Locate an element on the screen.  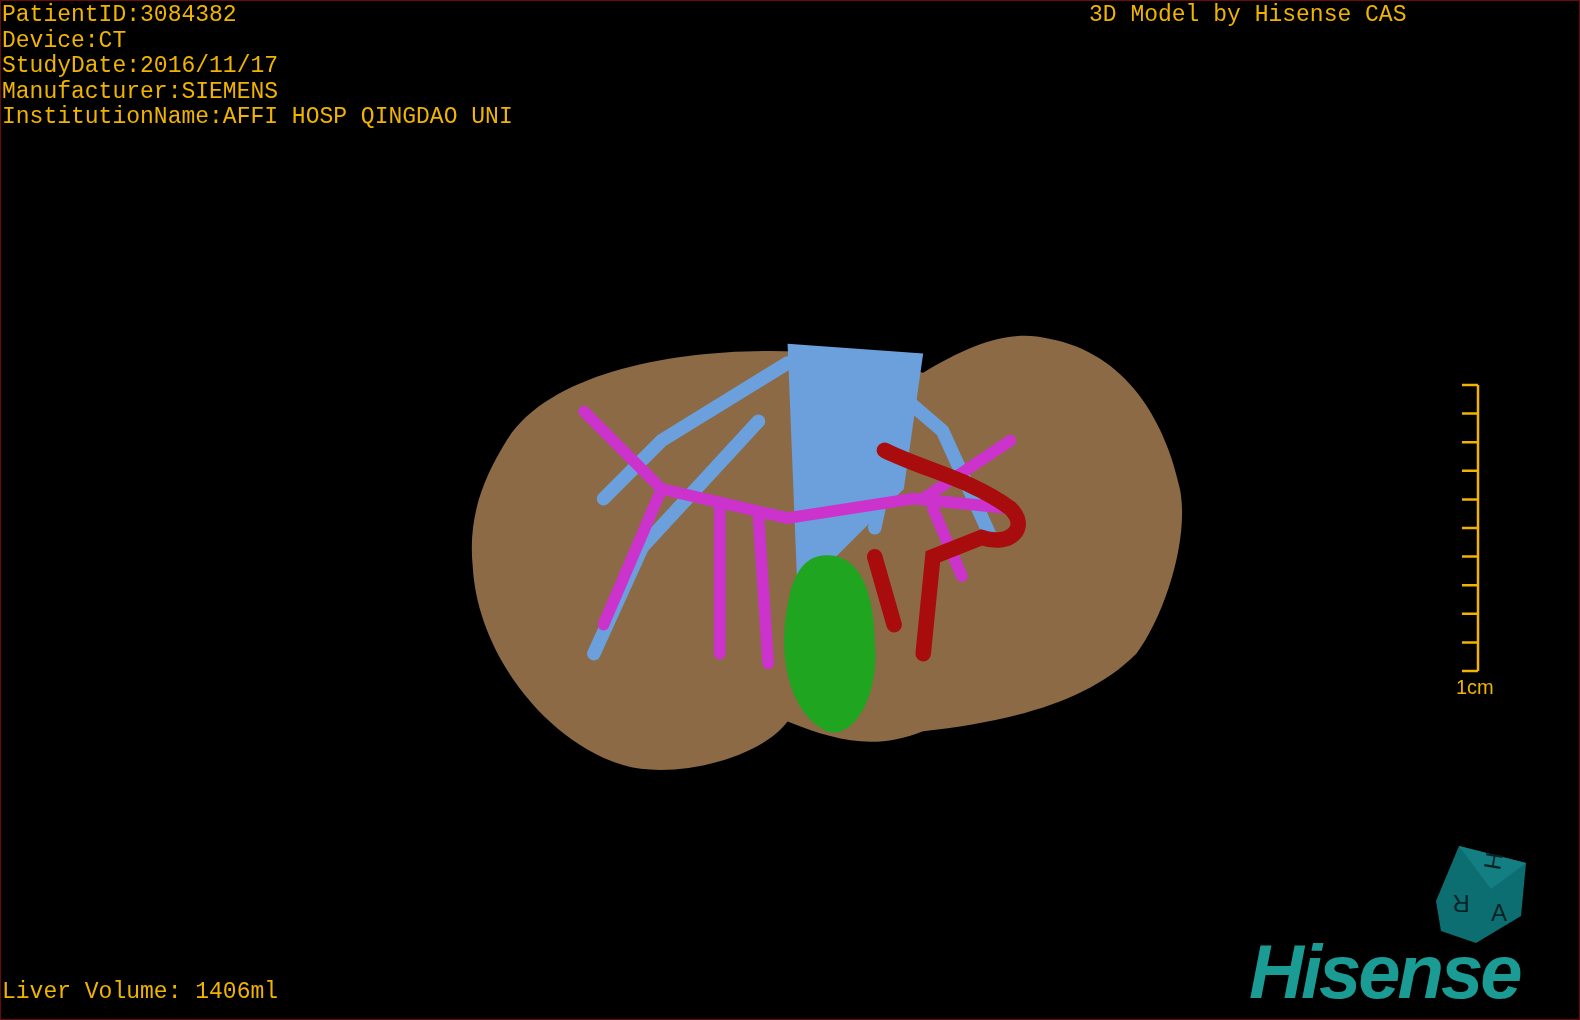
logo: Hisense is located at coordinates (1384, 972).